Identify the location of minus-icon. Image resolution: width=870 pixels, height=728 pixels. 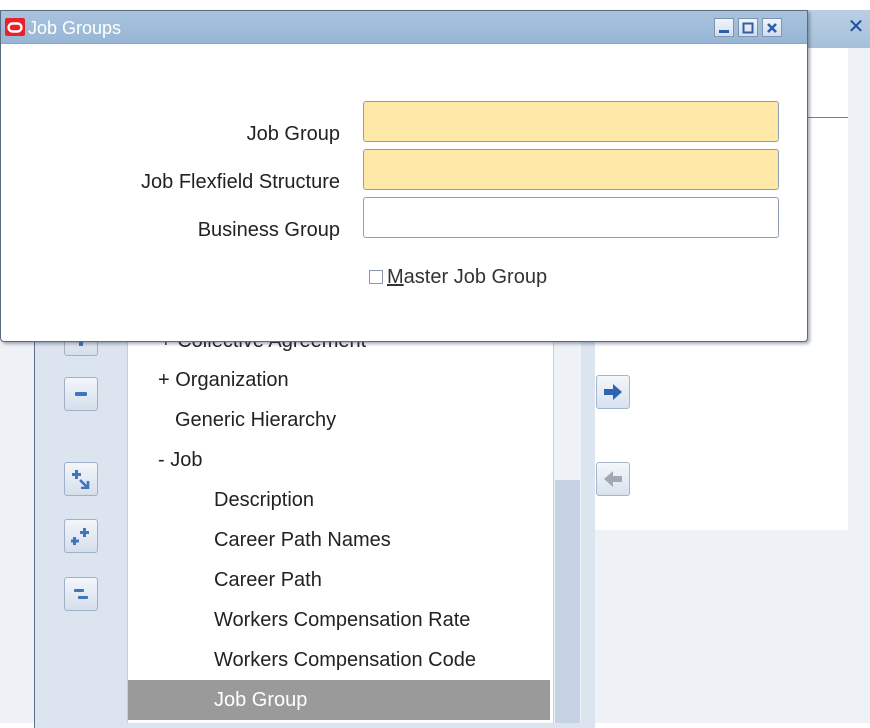
(81, 394).